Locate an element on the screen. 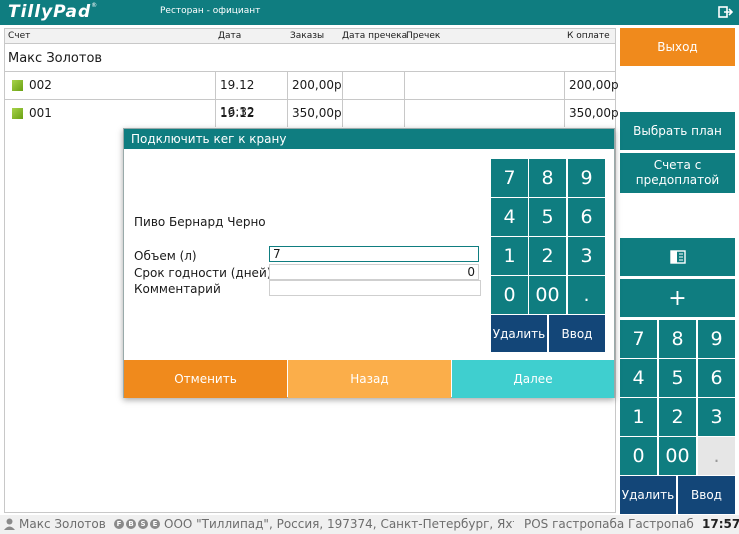 This screenshot has width=739, height=534. current-user: Макс Золотов is located at coordinates (62, 524).